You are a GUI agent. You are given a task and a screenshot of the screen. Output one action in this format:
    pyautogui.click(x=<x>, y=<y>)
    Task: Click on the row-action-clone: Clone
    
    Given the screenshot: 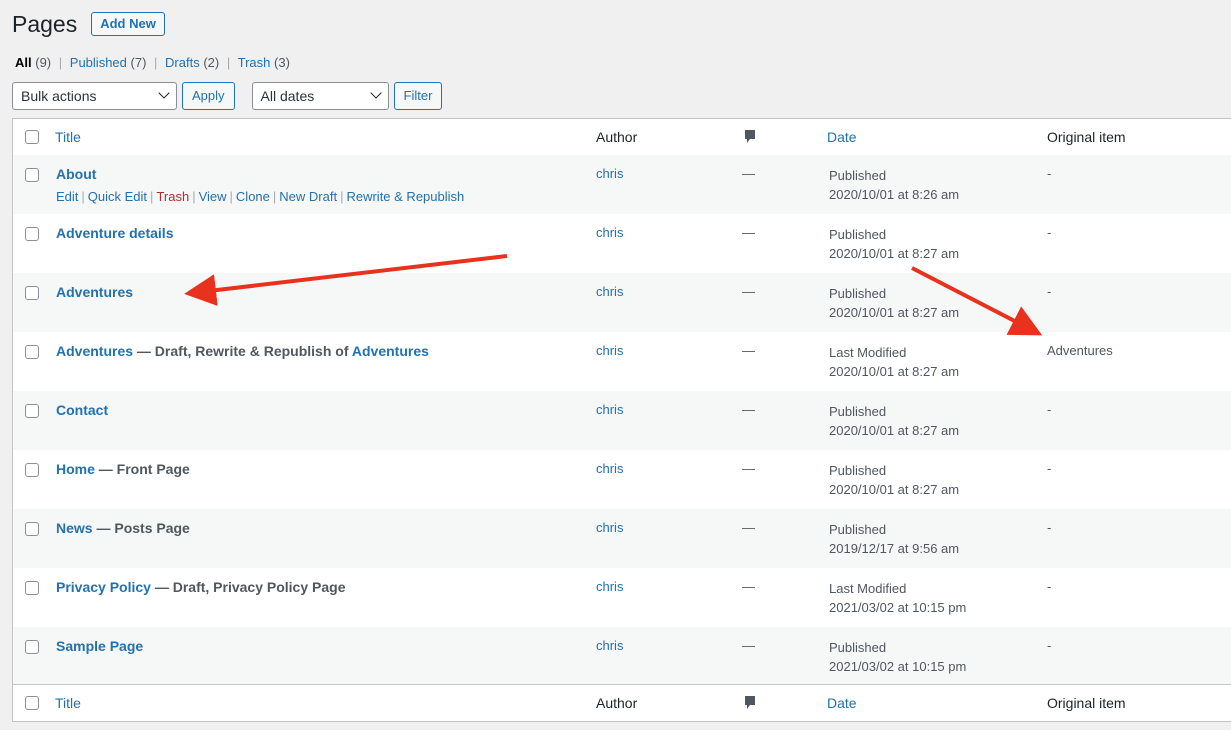 What is the action you would take?
    pyautogui.click(x=253, y=196)
    